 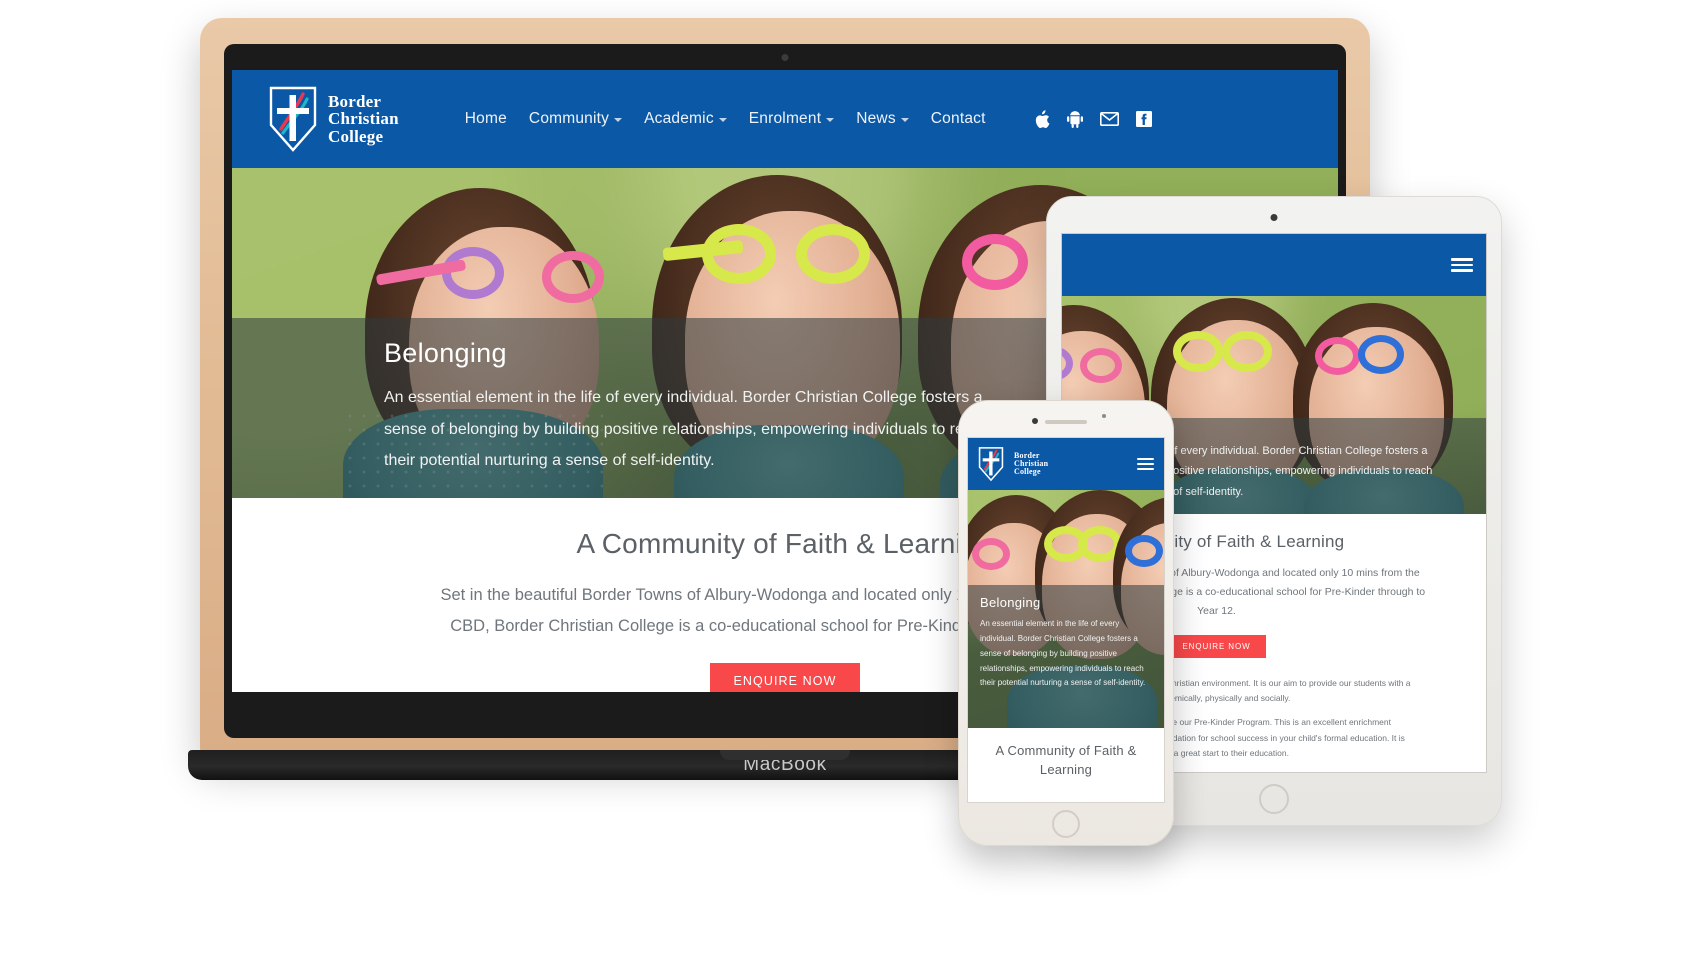 I want to click on nav-item-community: Community, so click(x=575, y=119).